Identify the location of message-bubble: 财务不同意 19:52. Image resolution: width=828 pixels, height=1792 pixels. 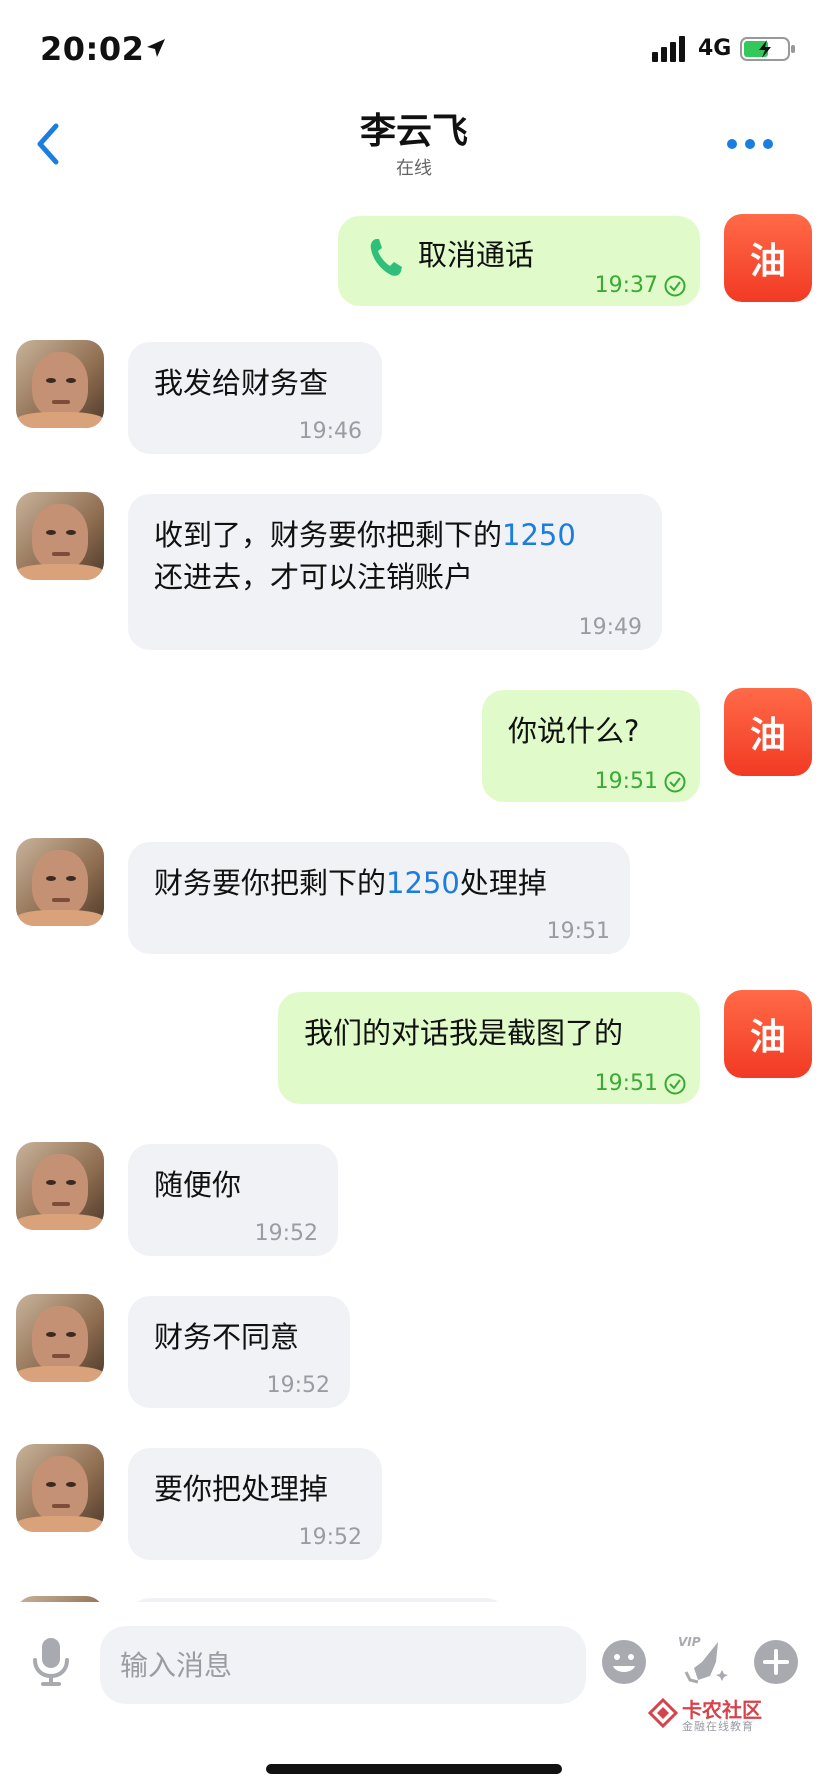
(239, 1352).